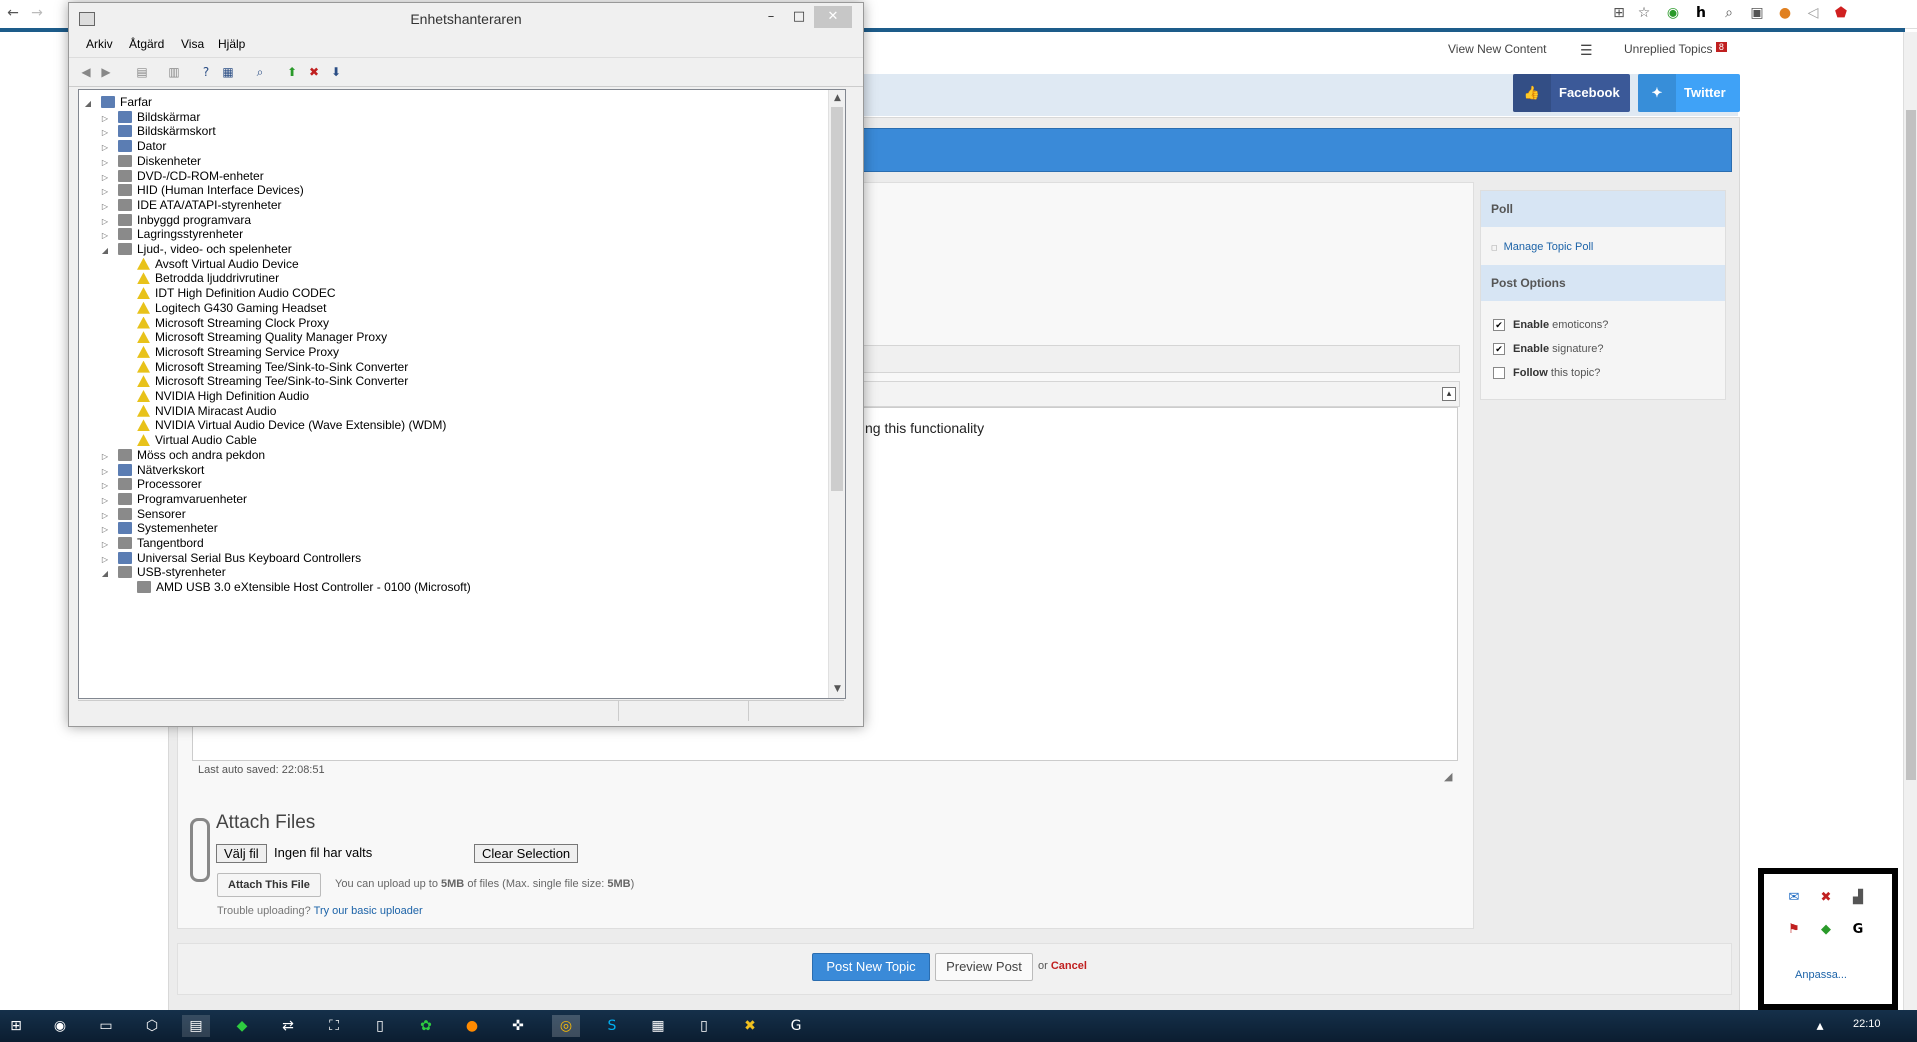 This screenshot has height=1042, width=1917. What do you see at coordinates (1794, 898) in the screenshot?
I see `mail-icon: ✉` at bounding box center [1794, 898].